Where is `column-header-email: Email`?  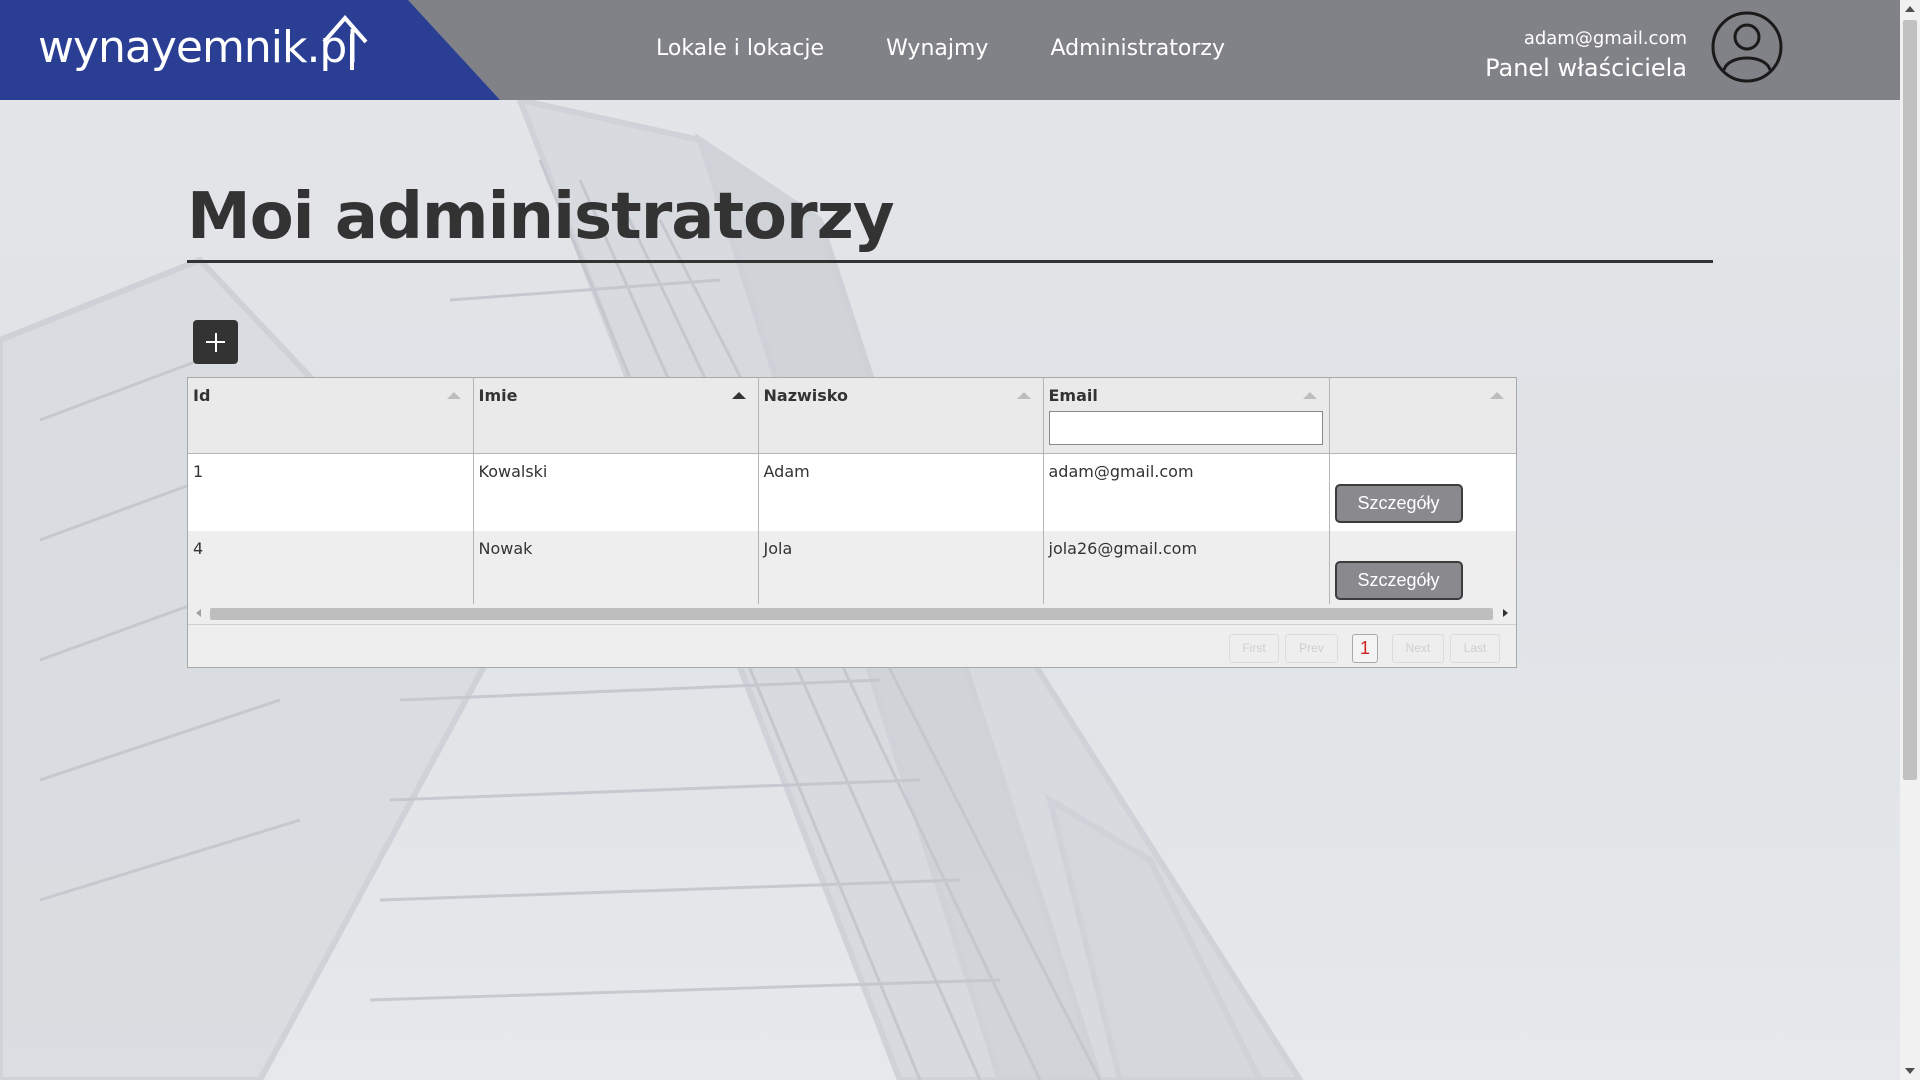 column-header-email: Email is located at coordinates (1186, 416).